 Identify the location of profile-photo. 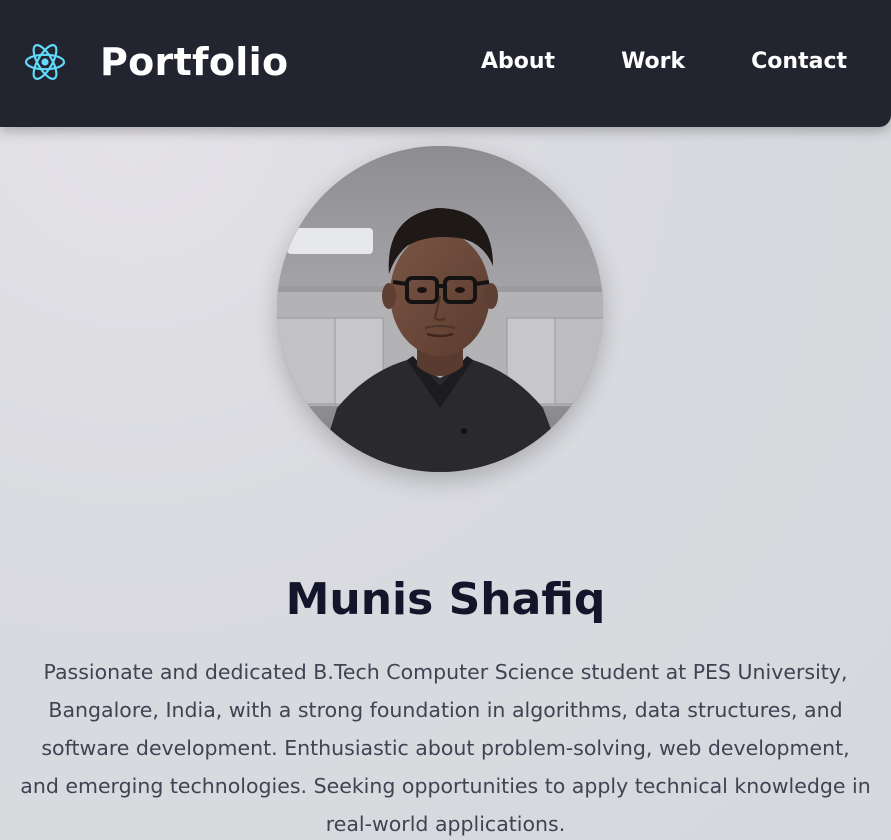
(440, 309).